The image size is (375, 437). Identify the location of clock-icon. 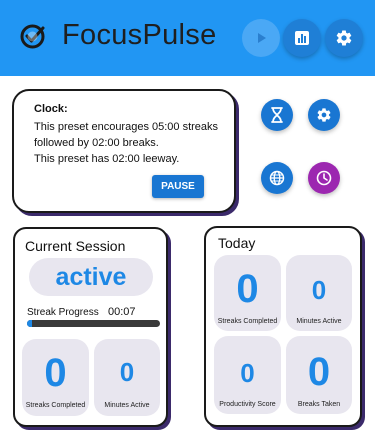
(324, 178).